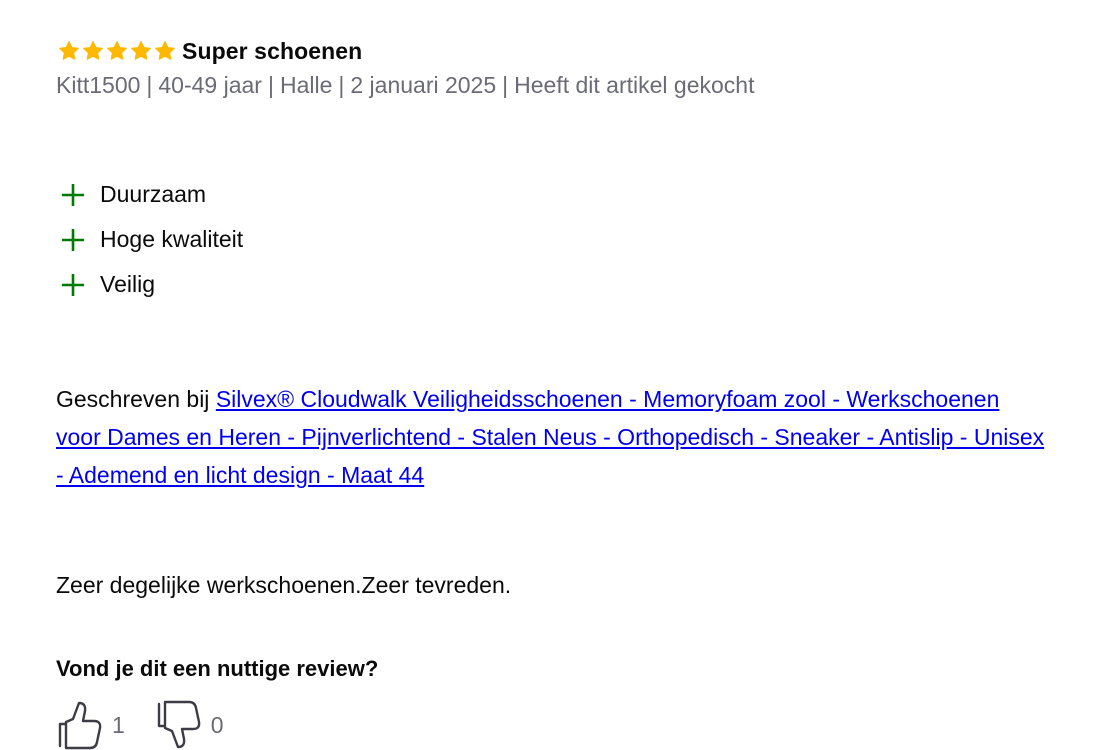  I want to click on pro-label: Hoge kwaliteit, so click(172, 239).